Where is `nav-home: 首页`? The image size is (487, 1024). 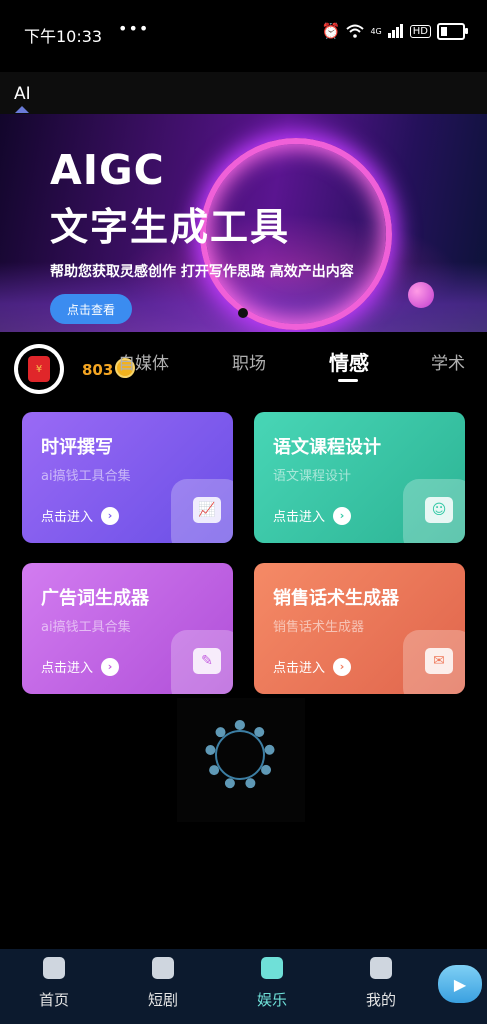 nav-home: 首页 is located at coordinates (54, 983).